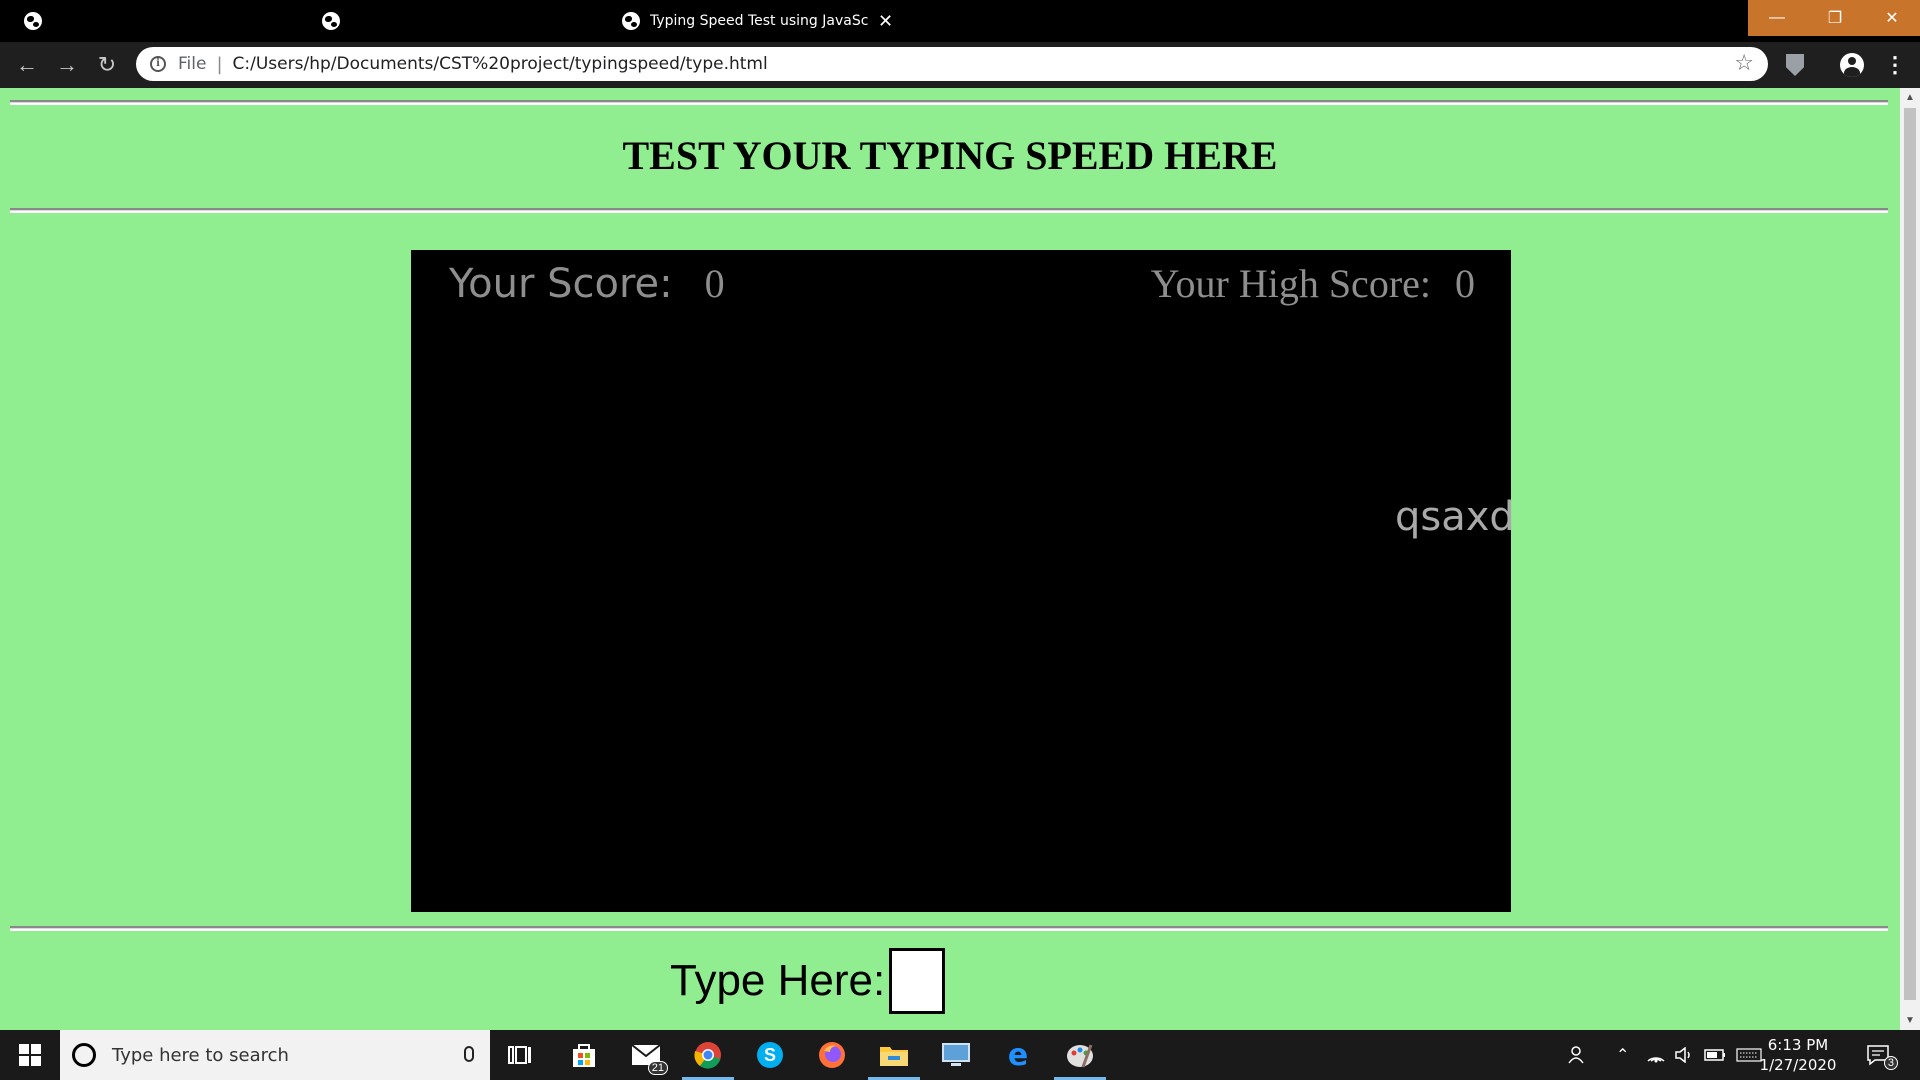 This screenshot has height=1080, width=1920. I want to click on restore-button: ❐, so click(1835, 18).